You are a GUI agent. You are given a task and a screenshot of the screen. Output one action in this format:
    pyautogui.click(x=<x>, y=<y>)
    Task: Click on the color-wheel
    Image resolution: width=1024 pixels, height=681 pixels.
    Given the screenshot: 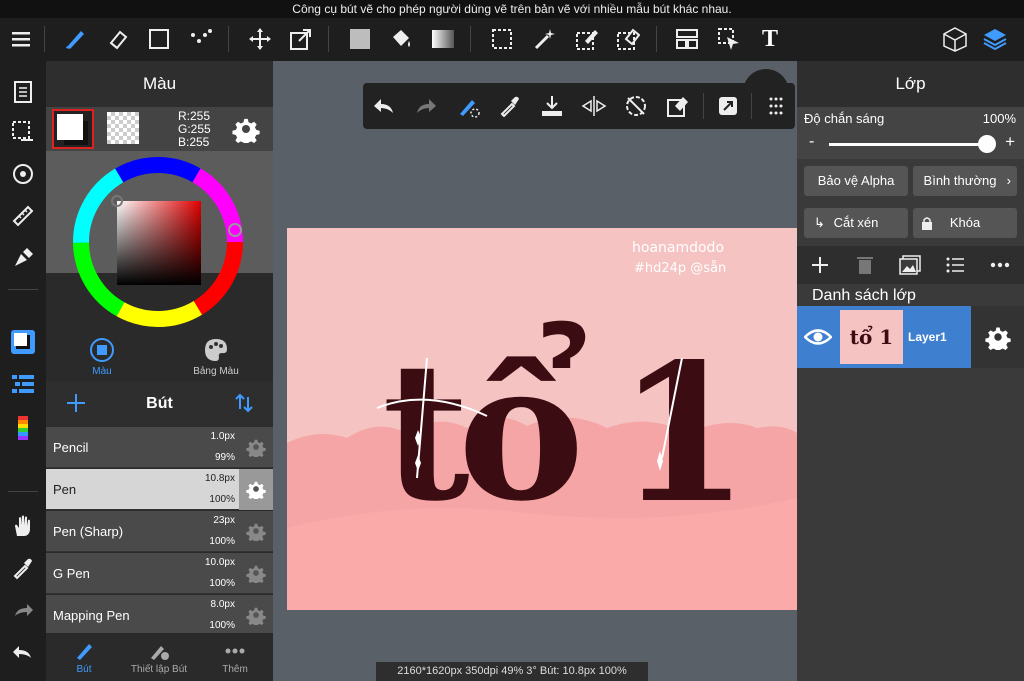 What is the action you would take?
    pyautogui.click(x=158, y=242)
    